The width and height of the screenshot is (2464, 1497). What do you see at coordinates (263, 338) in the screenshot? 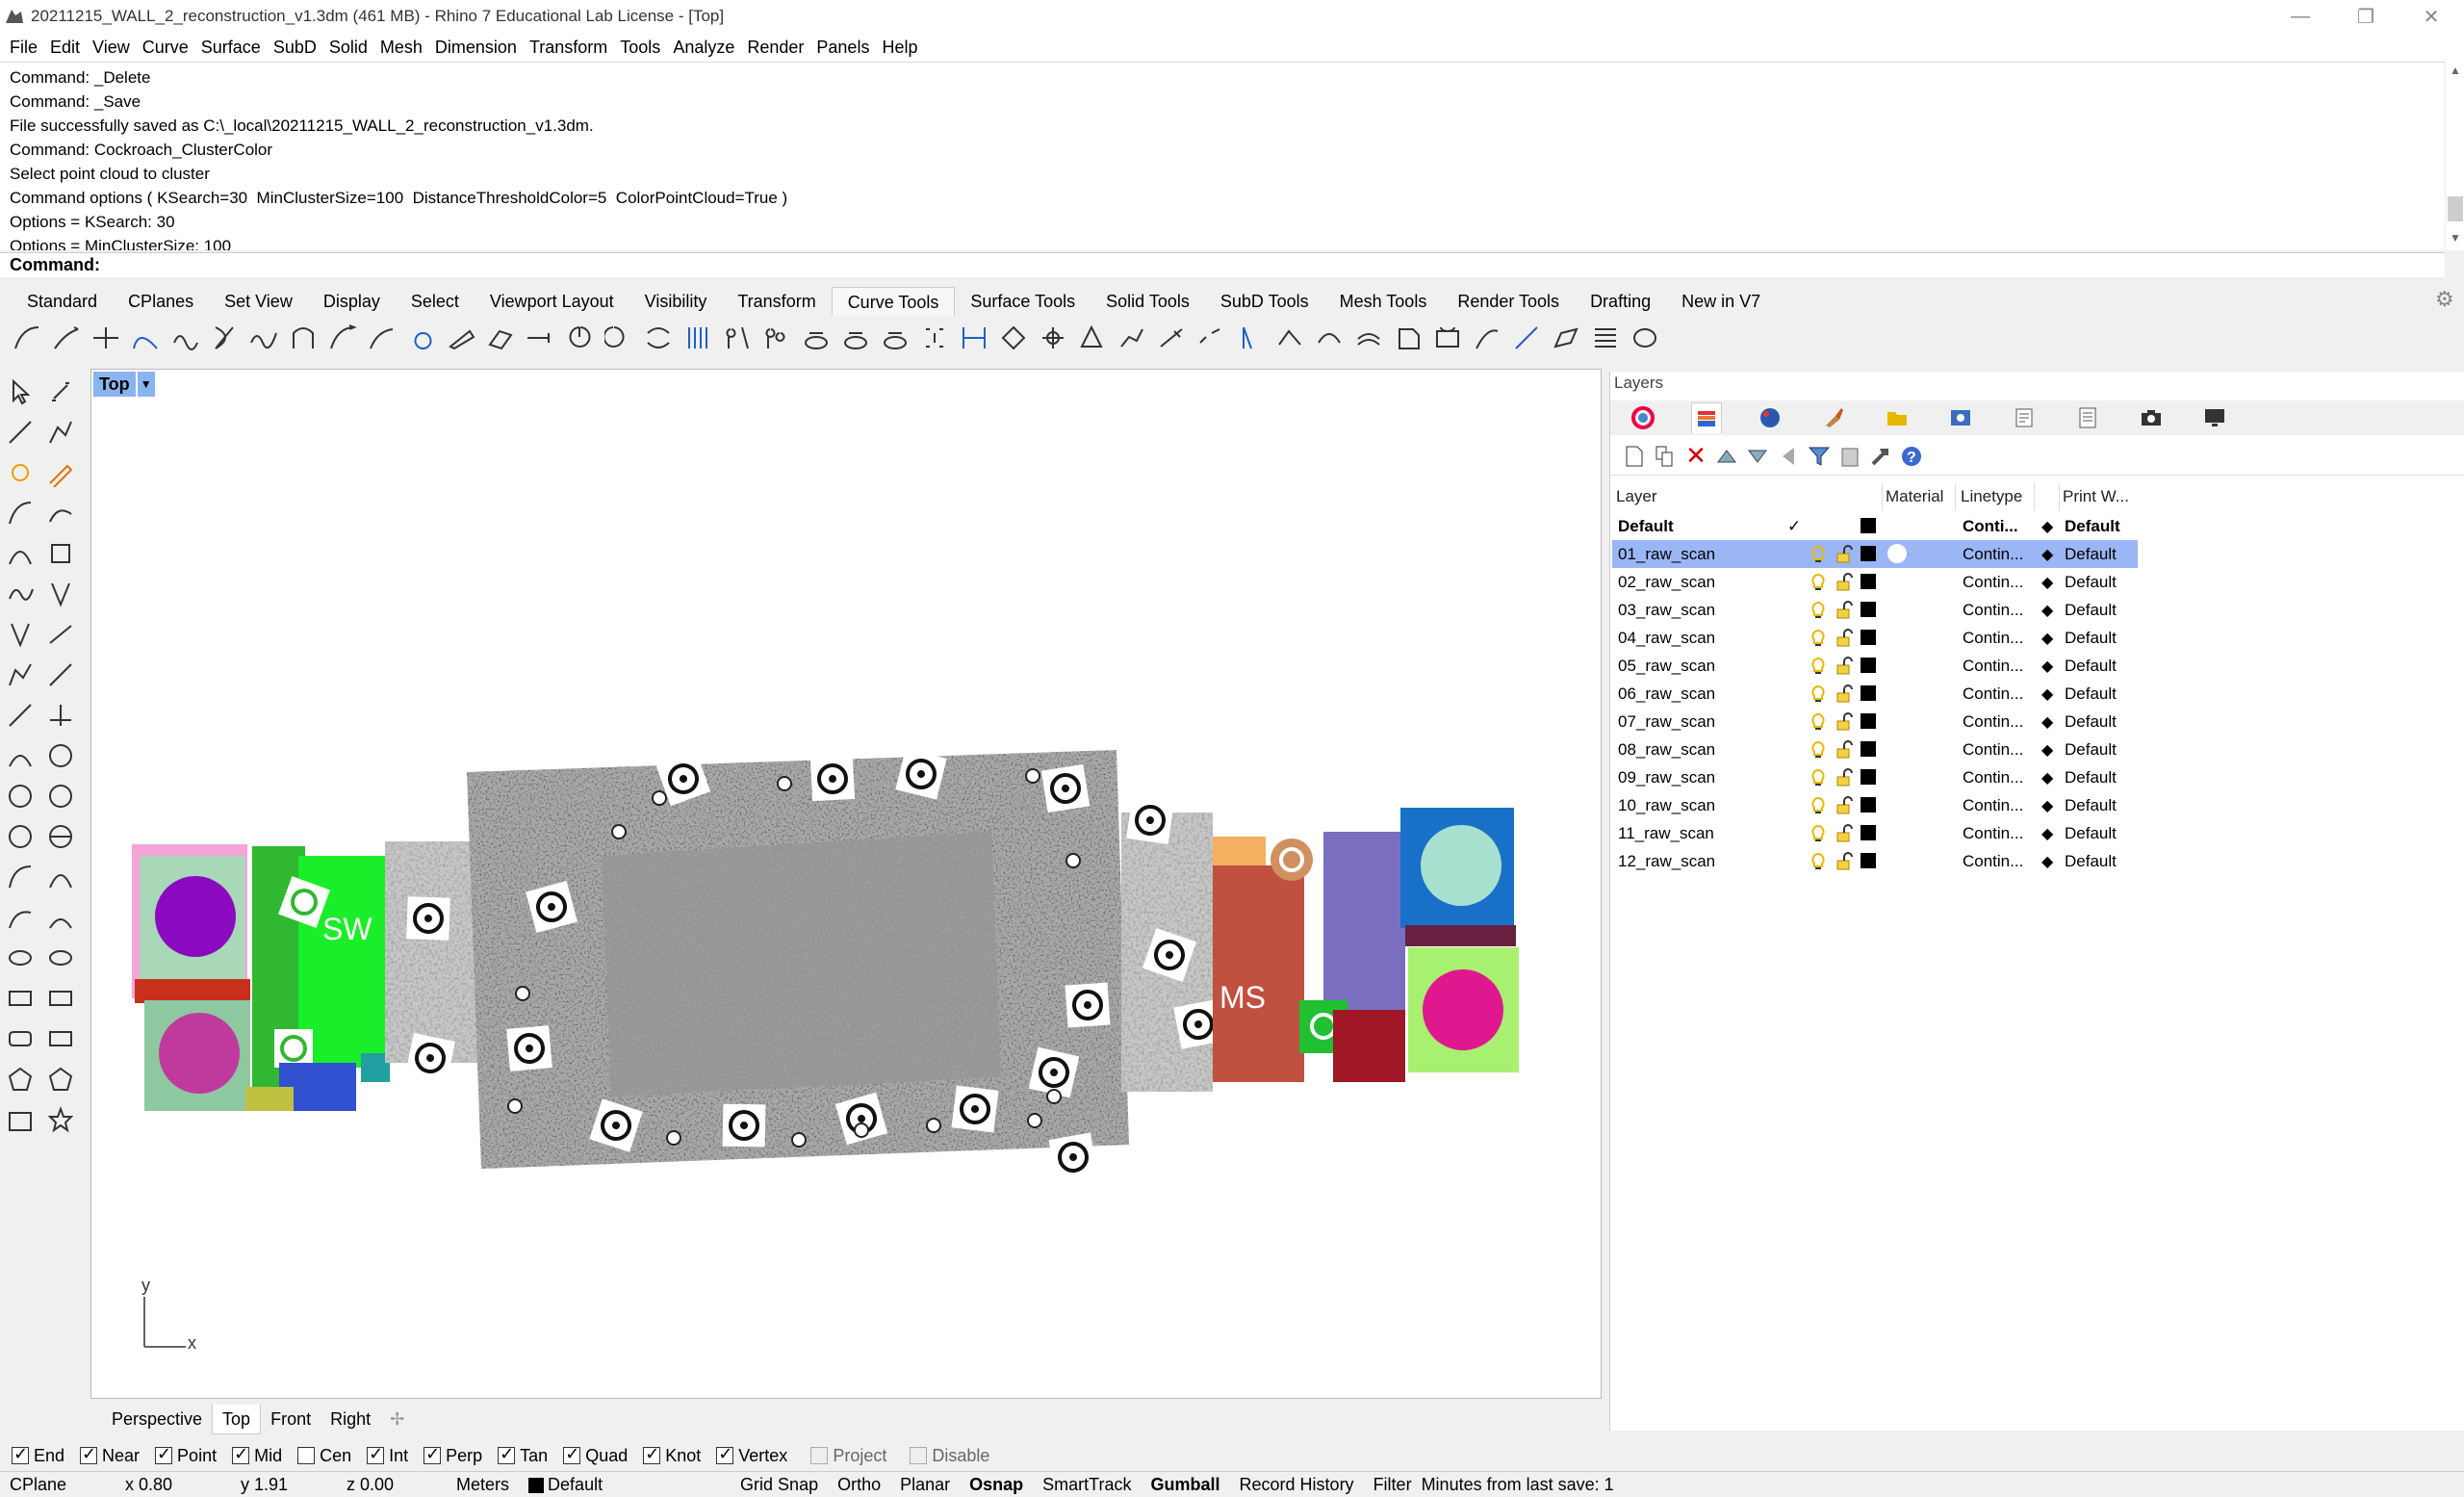
I see `wave-icon` at bounding box center [263, 338].